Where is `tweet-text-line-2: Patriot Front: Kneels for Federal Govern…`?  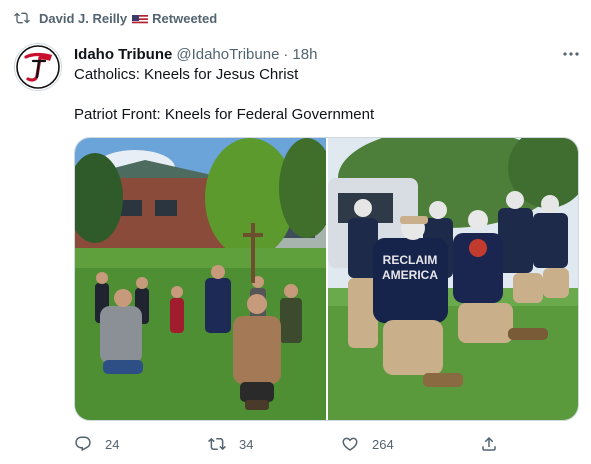 tweet-text-line-2: Patriot Front: Kneels for Federal Govern… is located at coordinates (224, 114).